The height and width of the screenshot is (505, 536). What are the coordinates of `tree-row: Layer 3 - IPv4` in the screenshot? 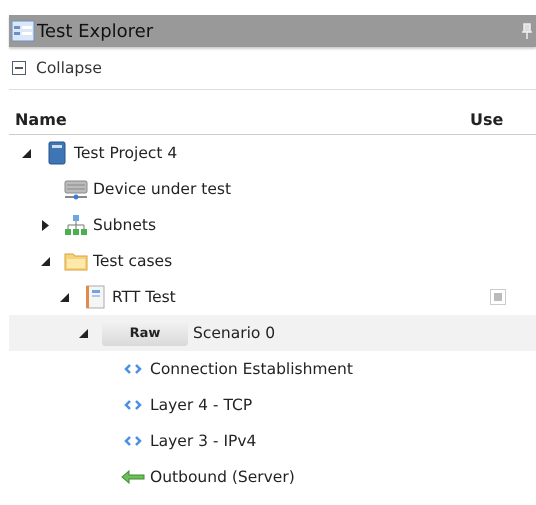 It's located at (272, 441).